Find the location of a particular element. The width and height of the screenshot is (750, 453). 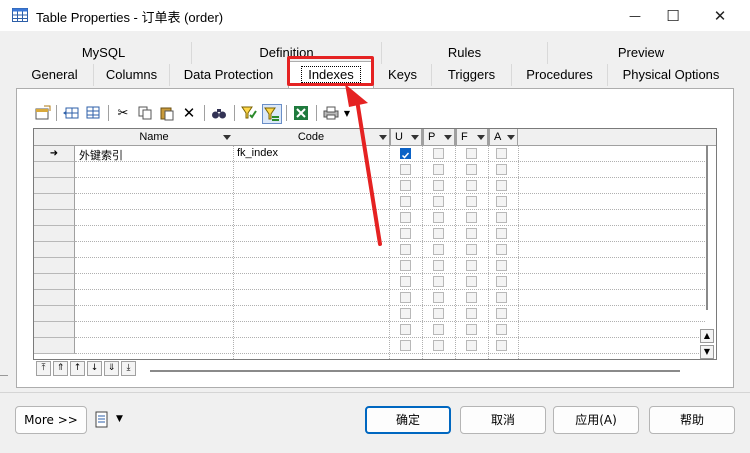

filter-icon is located at coordinates (249, 113).